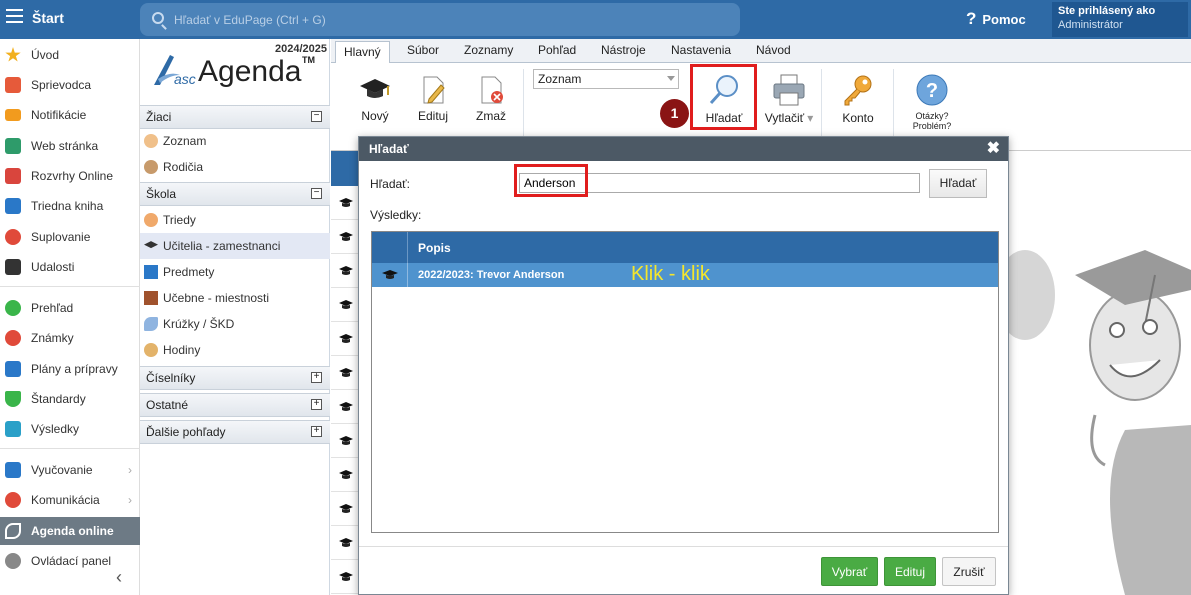 The image size is (1191, 595). Describe the element at coordinates (235, 405) in the screenshot. I see `section-ostatne: Ostatné +` at that location.